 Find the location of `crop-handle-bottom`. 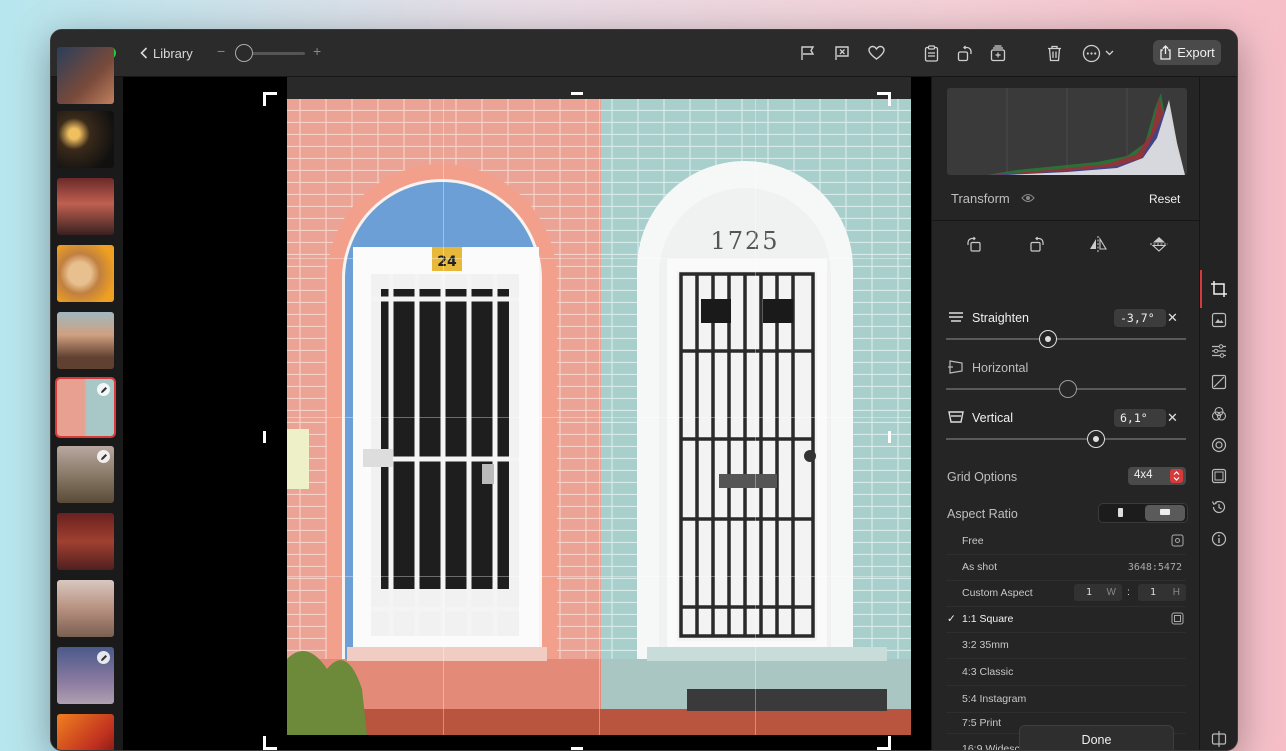

crop-handle-bottom is located at coordinates (577, 748).